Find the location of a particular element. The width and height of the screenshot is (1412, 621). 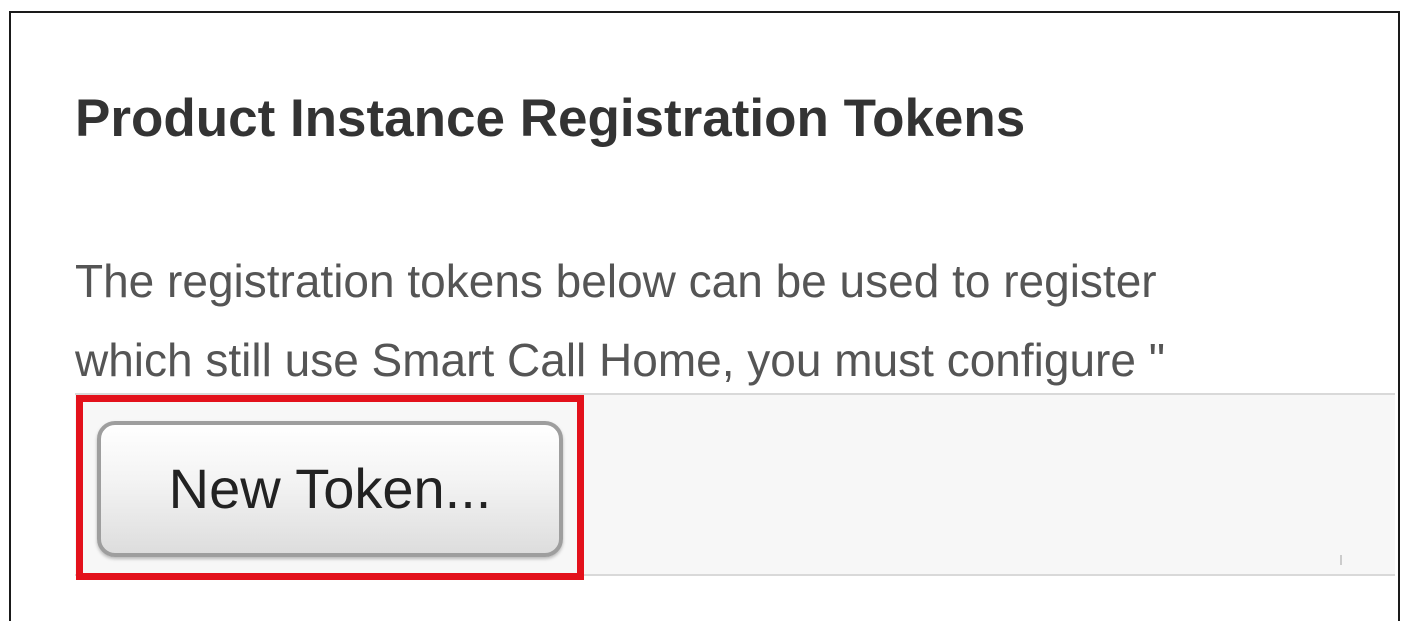

page-title: Product Instance Registration Tokens is located at coordinates (550, 118).